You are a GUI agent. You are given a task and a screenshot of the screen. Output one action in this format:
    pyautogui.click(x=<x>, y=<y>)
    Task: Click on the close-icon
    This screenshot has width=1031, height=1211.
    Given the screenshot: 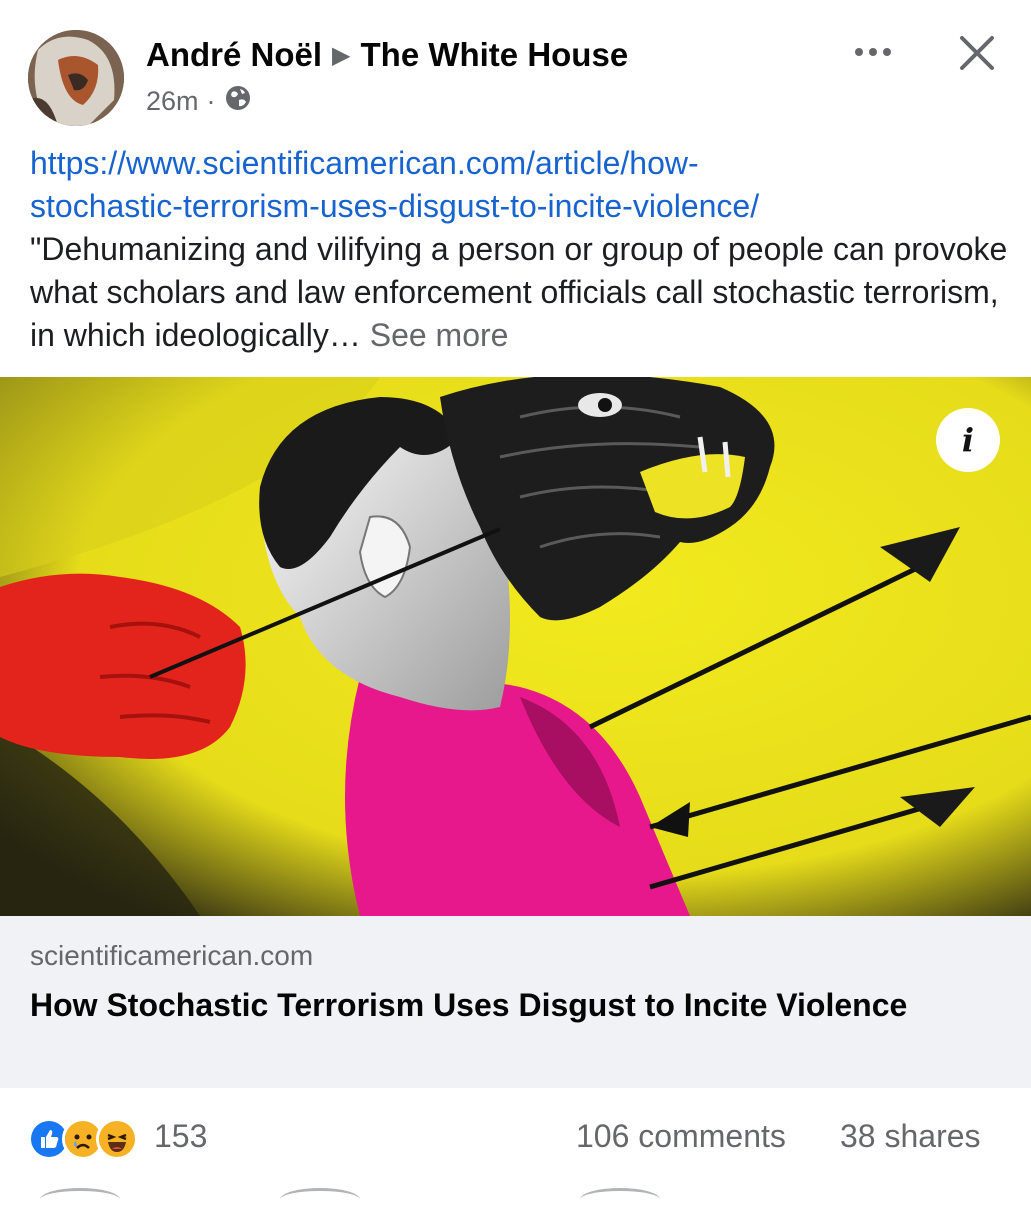 What is the action you would take?
    pyautogui.click(x=977, y=53)
    